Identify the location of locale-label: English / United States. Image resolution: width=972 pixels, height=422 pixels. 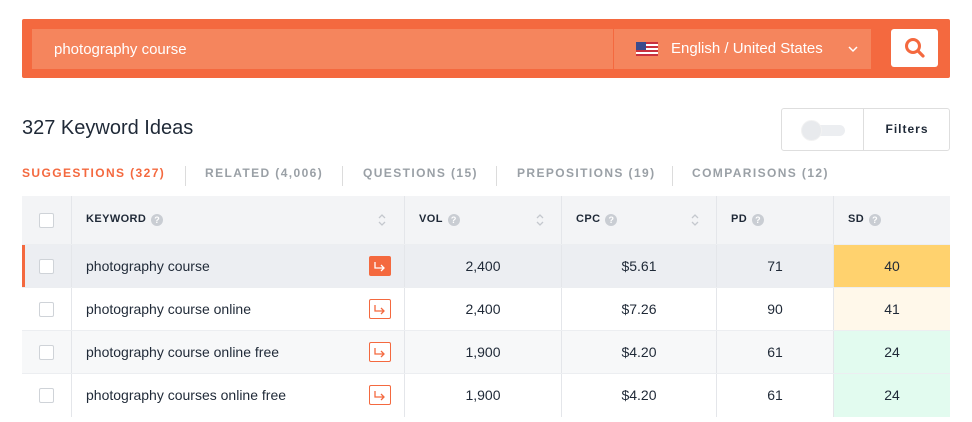
(747, 48).